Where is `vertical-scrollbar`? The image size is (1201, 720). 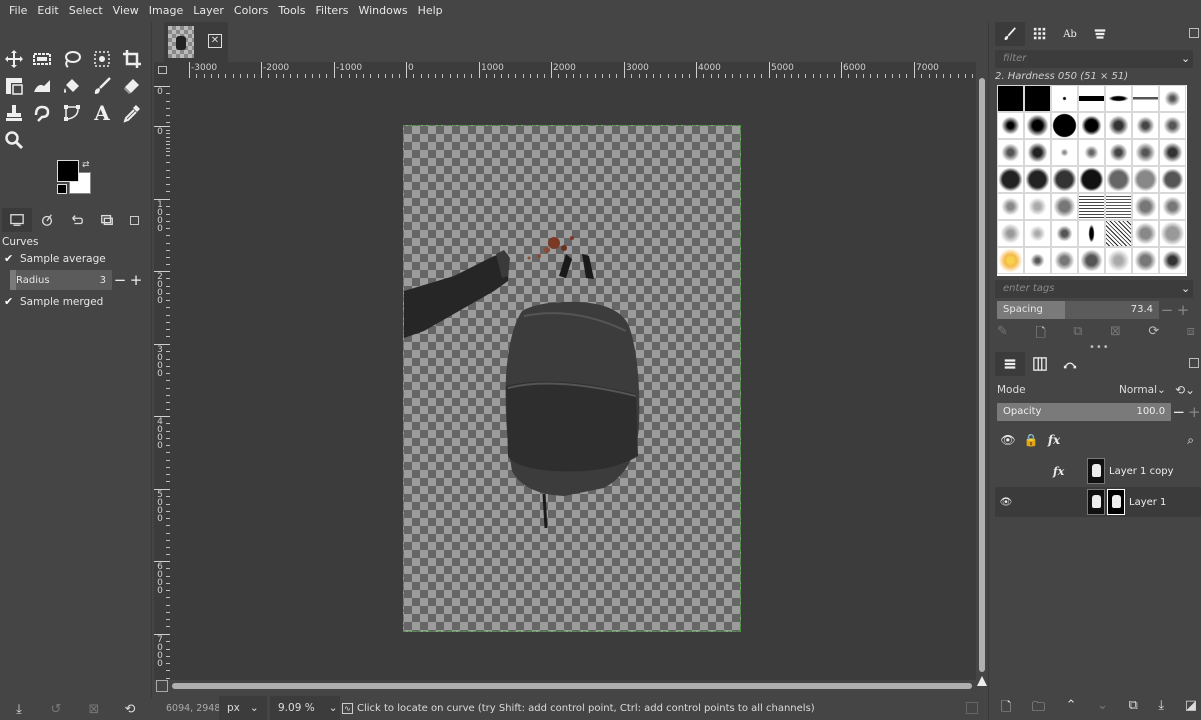
vertical-scrollbar is located at coordinates (982, 375).